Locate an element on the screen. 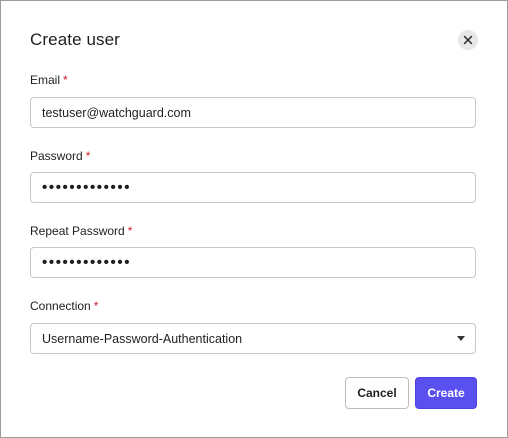 Image resolution: width=508 pixels, height=438 pixels. close-button is located at coordinates (468, 40).